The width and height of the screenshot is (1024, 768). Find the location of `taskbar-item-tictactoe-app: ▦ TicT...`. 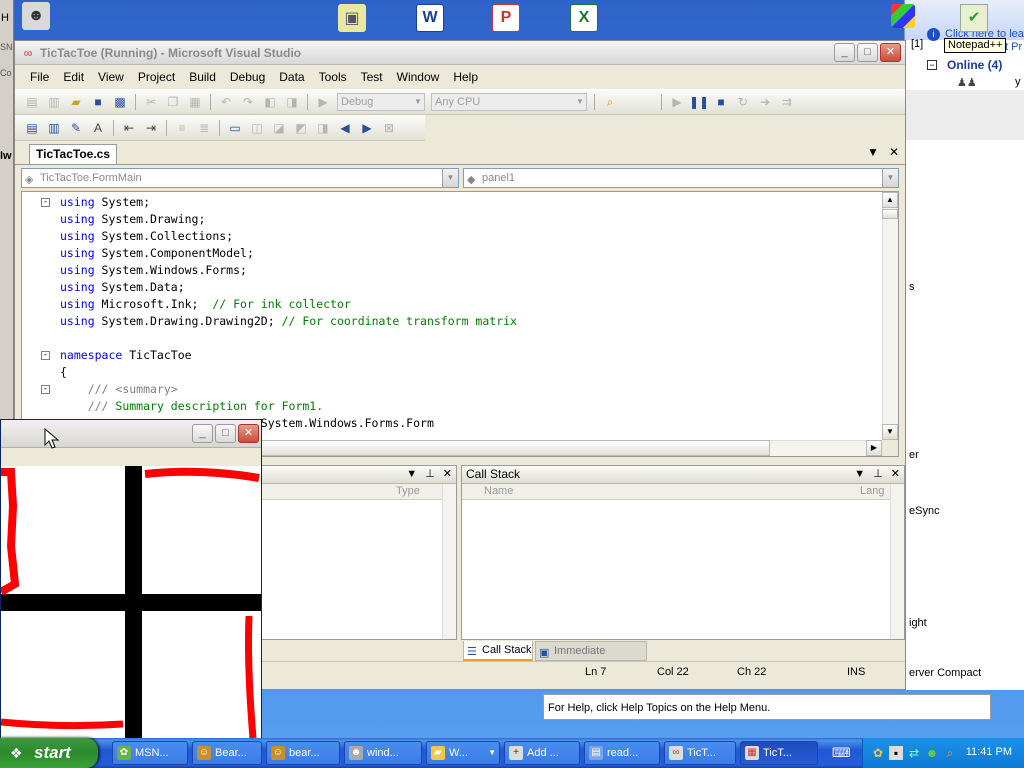

taskbar-item-tictactoe-app: ▦ TicT... is located at coordinates (779, 753).